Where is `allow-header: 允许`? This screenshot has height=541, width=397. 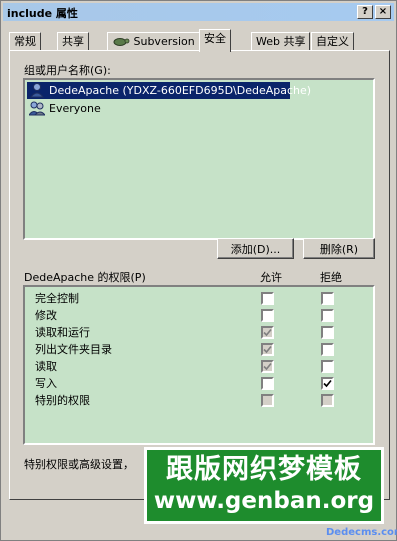
allow-header: 允许 is located at coordinates (271, 277).